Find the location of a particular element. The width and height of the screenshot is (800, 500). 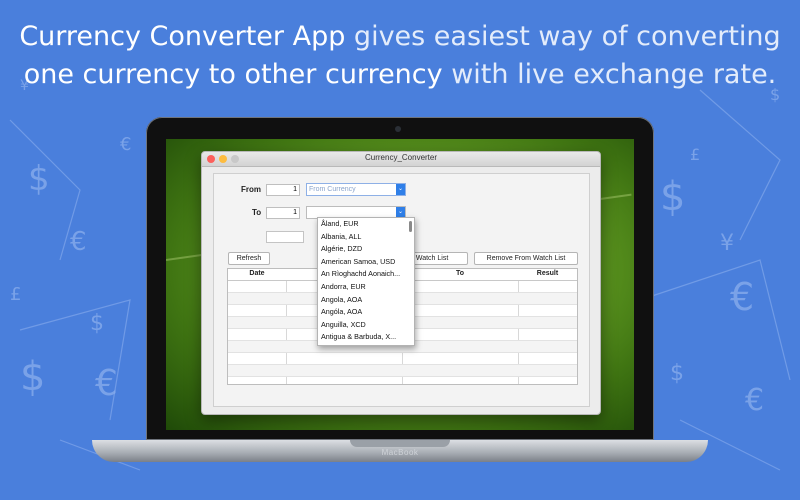

refresh-button: Refresh is located at coordinates (249, 258).